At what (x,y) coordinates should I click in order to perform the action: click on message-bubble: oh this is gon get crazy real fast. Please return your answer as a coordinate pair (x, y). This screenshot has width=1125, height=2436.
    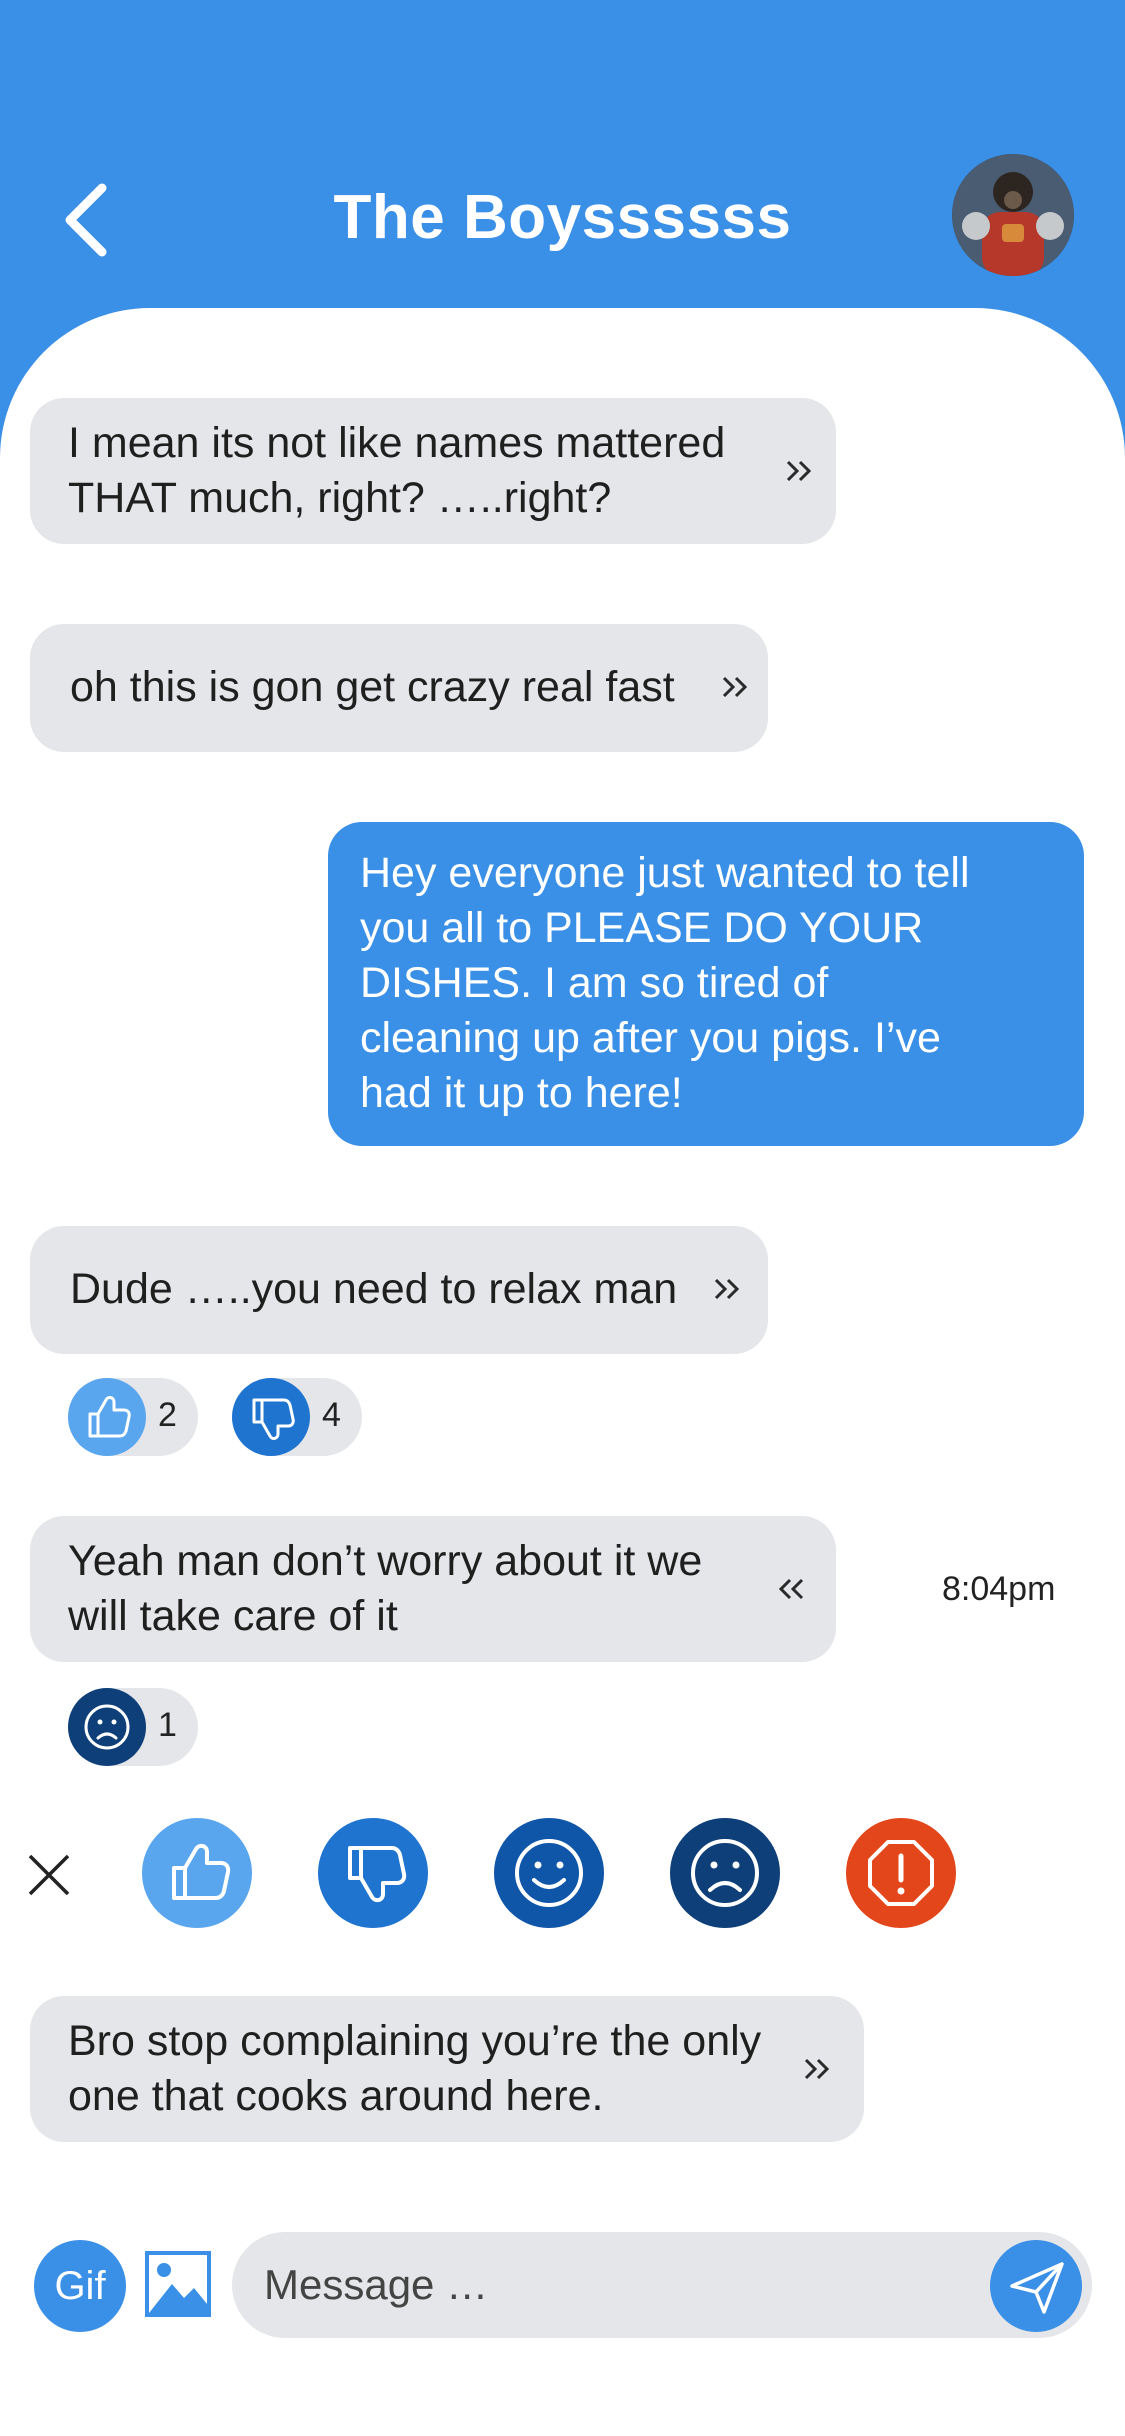
    Looking at the image, I should click on (399, 688).